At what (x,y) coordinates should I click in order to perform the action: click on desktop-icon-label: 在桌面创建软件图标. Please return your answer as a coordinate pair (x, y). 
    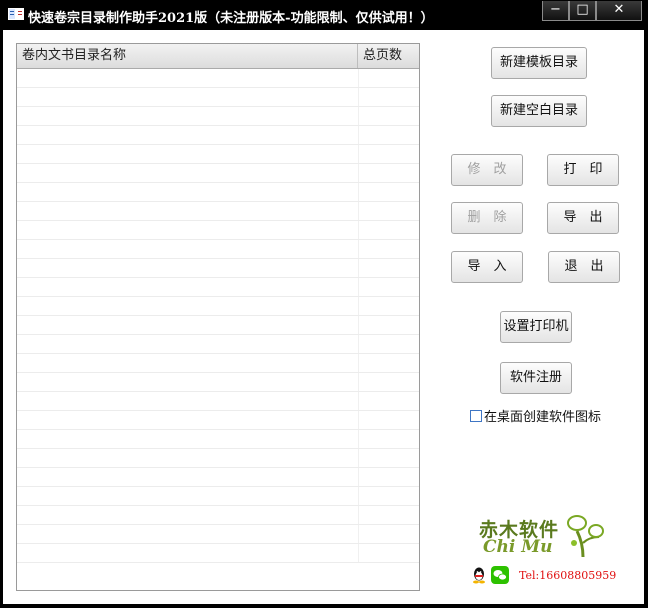
    Looking at the image, I should click on (543, 417).